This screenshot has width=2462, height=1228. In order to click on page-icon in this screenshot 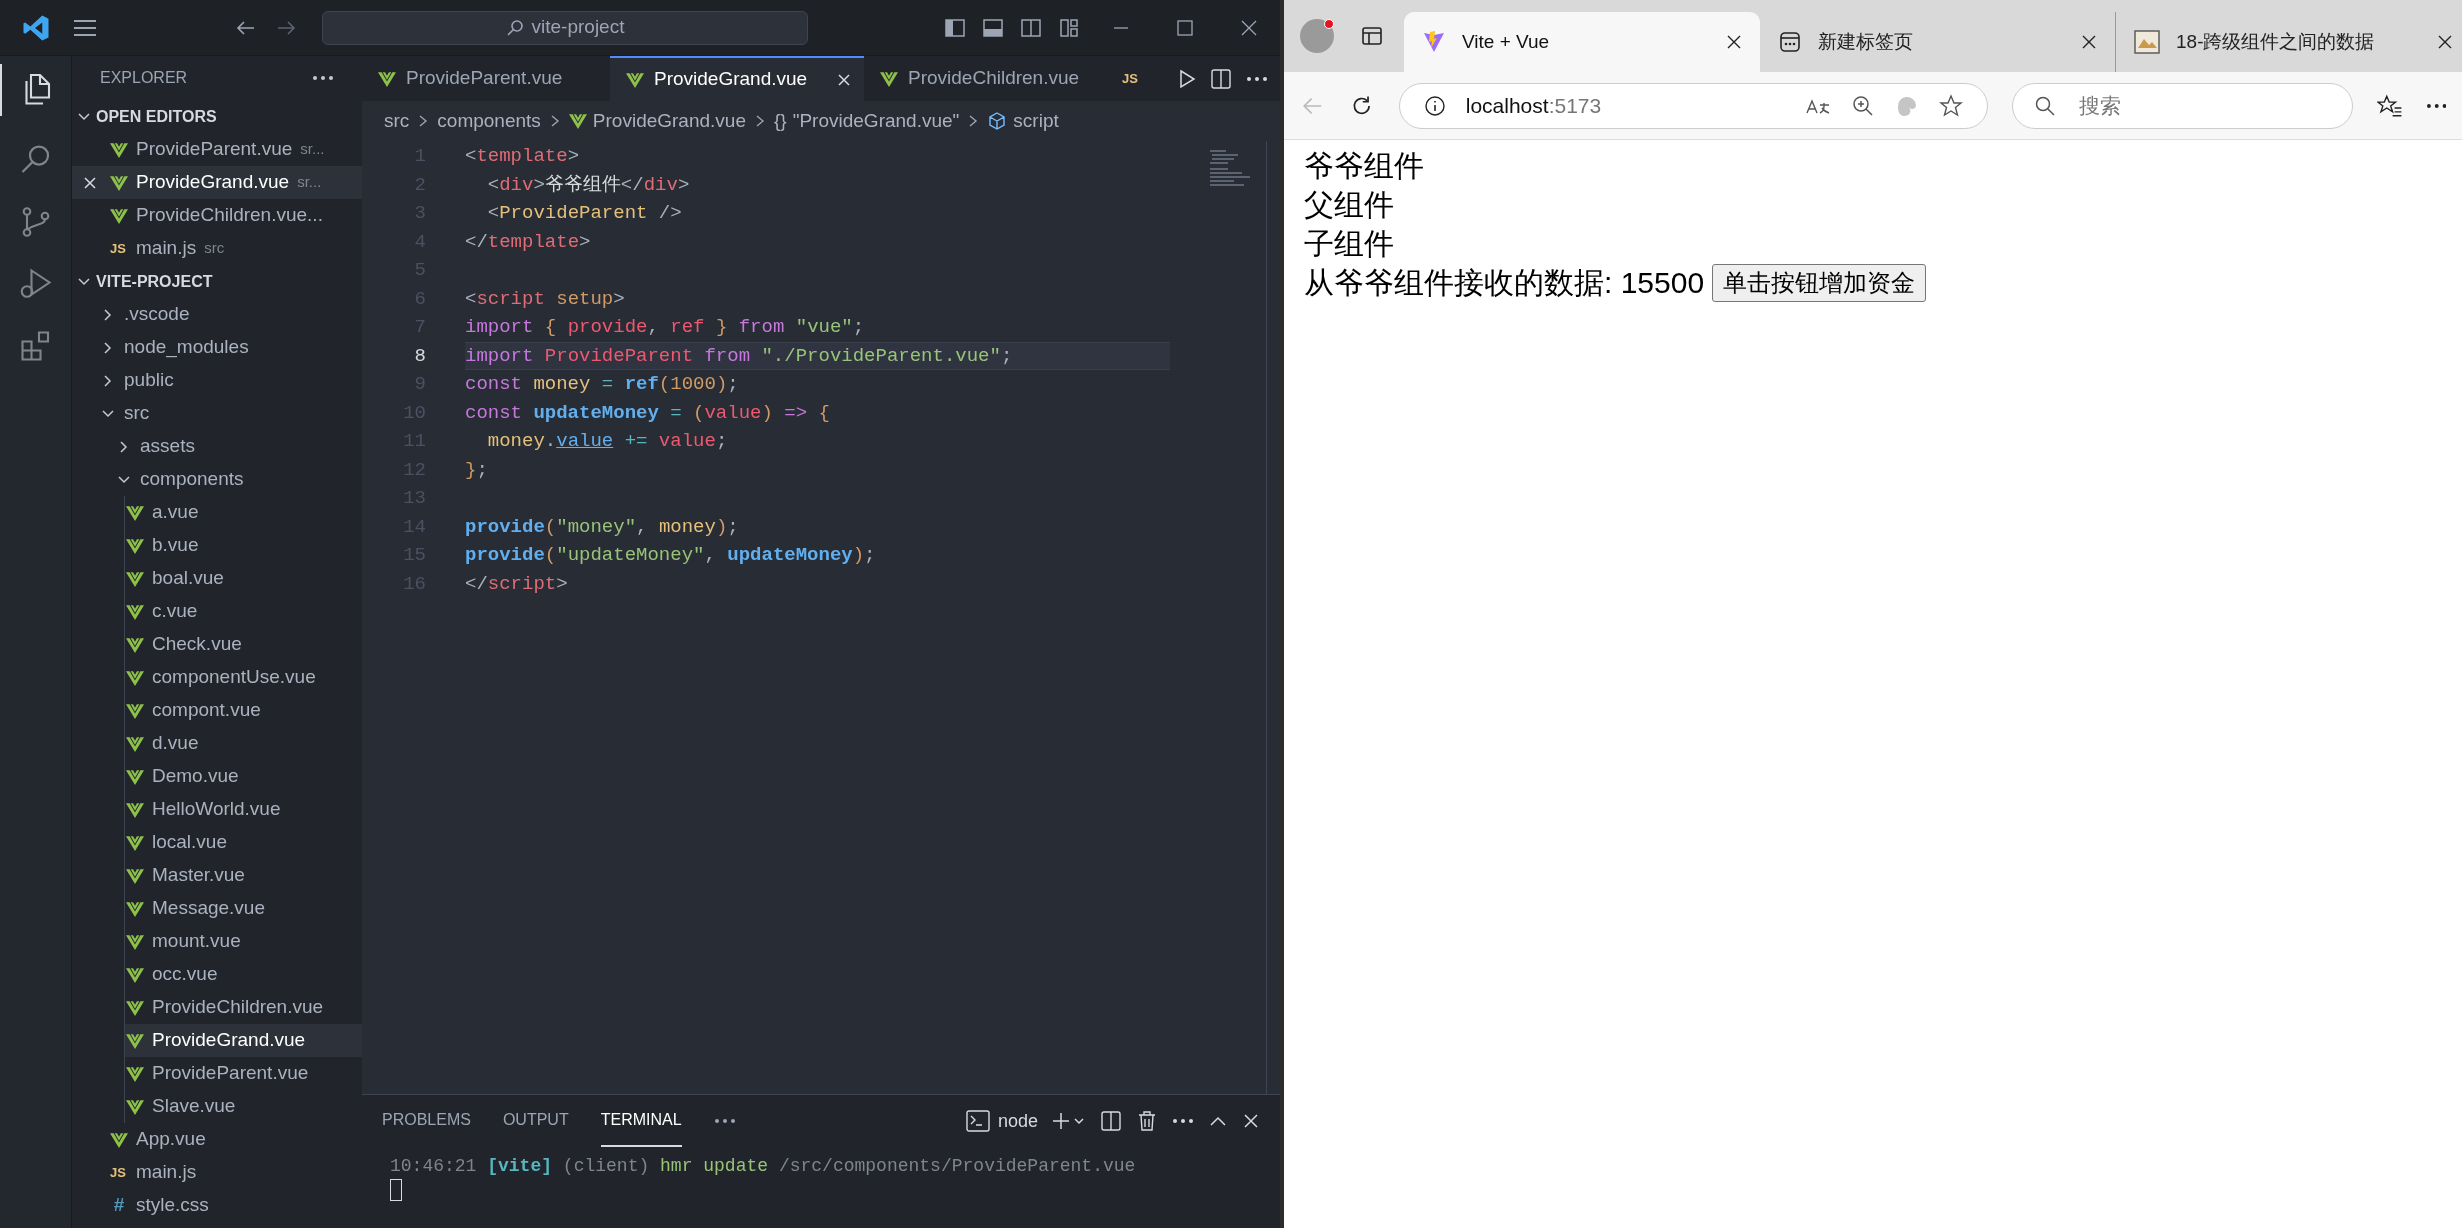, I will do `click(1790, 42)`.